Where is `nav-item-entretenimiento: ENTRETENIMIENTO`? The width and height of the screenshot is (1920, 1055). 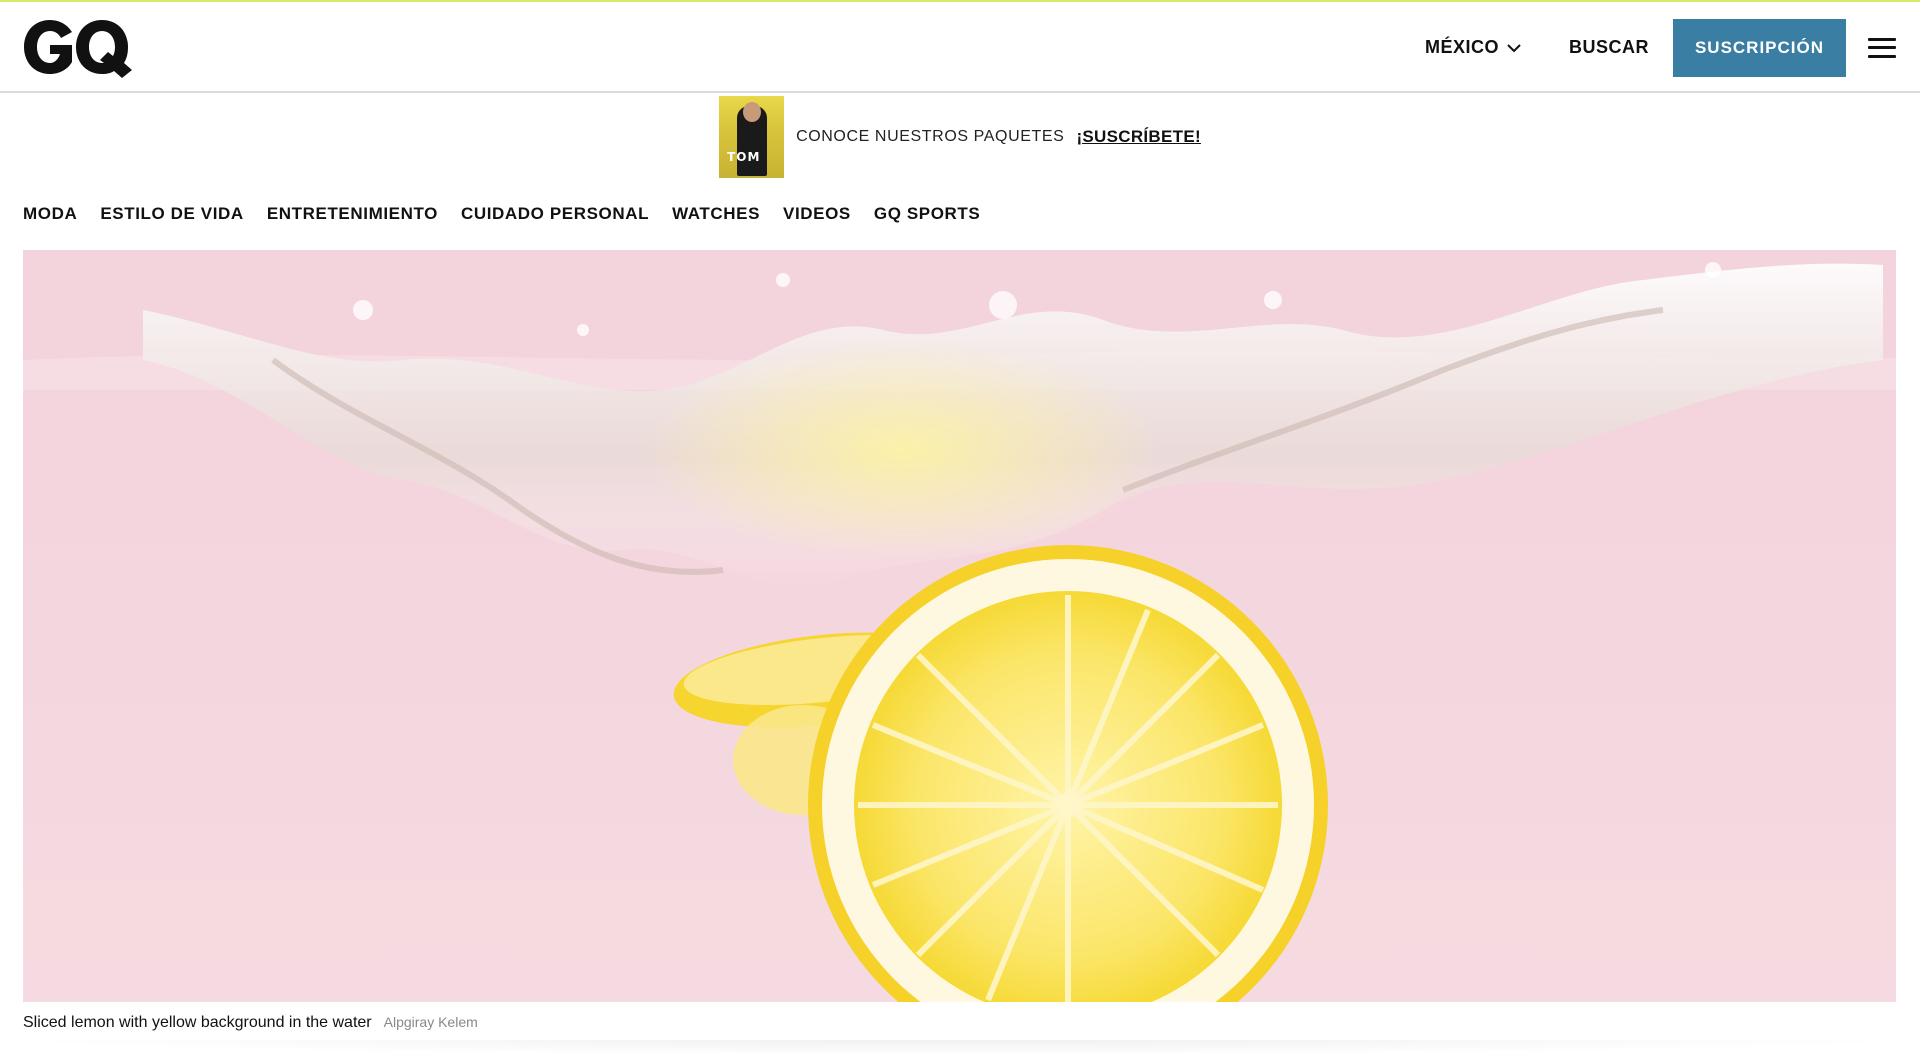 nav-item-entretenimiento: ENTRETENIMIENTO is located at coordinates (352, 214).